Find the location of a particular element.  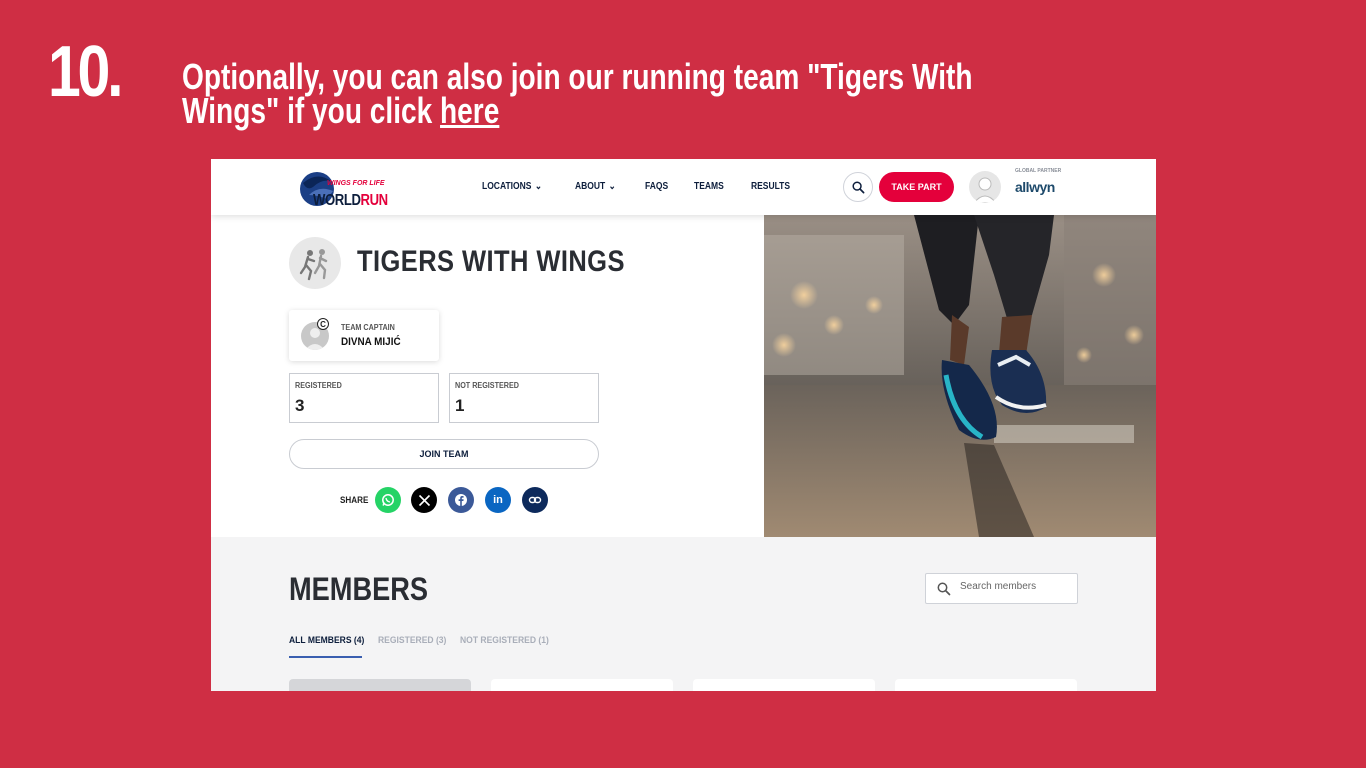

x-icon is located at coordinates (424, 500).